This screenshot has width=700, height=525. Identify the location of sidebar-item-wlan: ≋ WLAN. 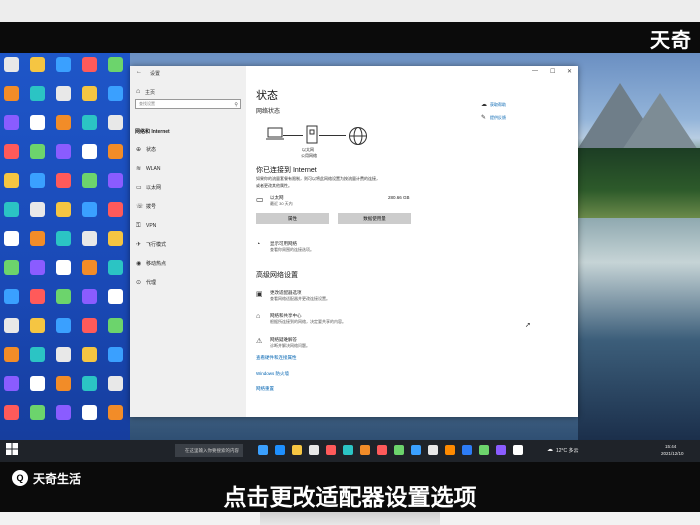
(189, 169).